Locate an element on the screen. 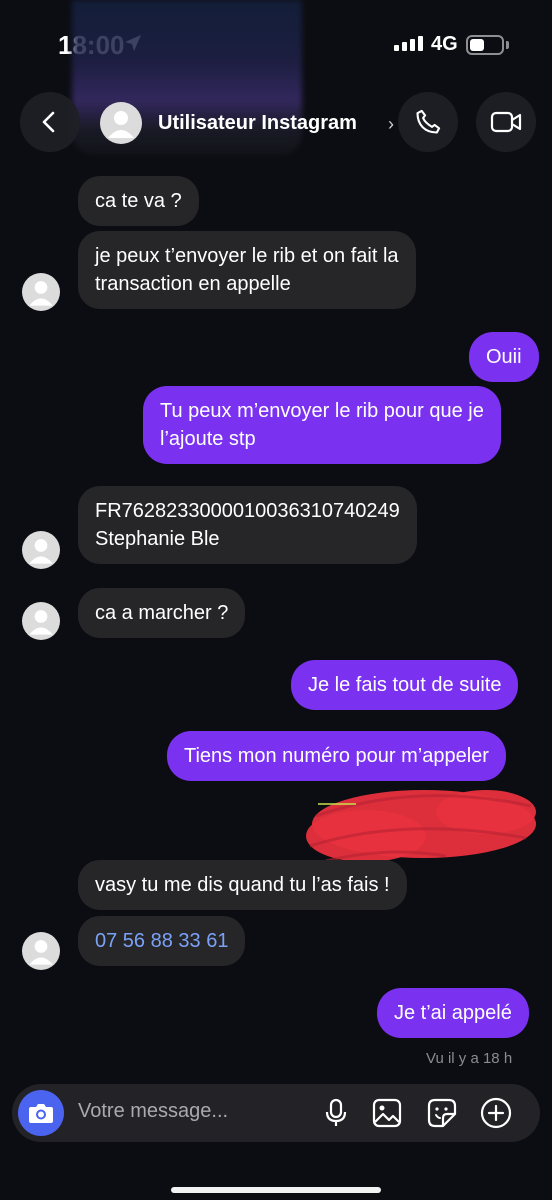 The image size is (552, 1200). message-text: Ouii is located at coordinates (504, 357).